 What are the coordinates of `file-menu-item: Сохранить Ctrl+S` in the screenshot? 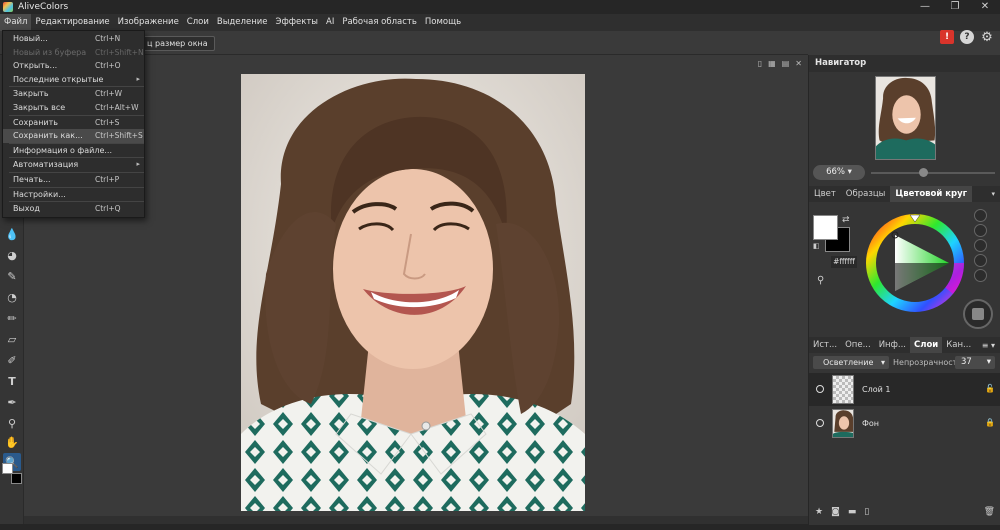 It's located at (73, 123).